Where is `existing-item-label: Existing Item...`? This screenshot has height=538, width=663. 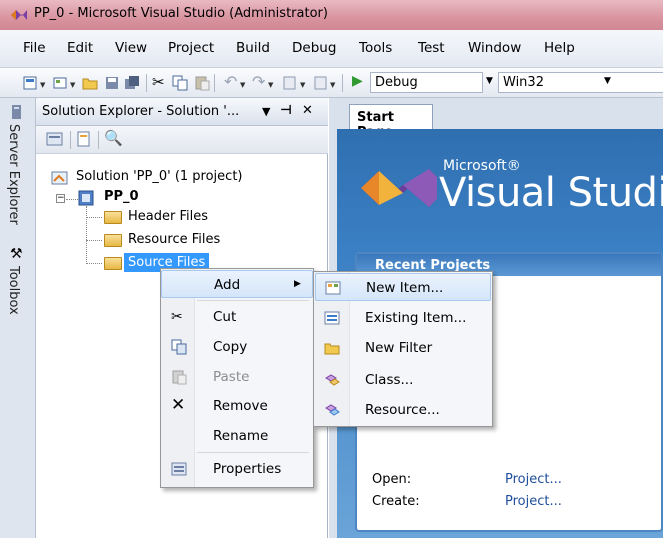 existing-item-label: Existing Item... is located at coordinates (416, 318).